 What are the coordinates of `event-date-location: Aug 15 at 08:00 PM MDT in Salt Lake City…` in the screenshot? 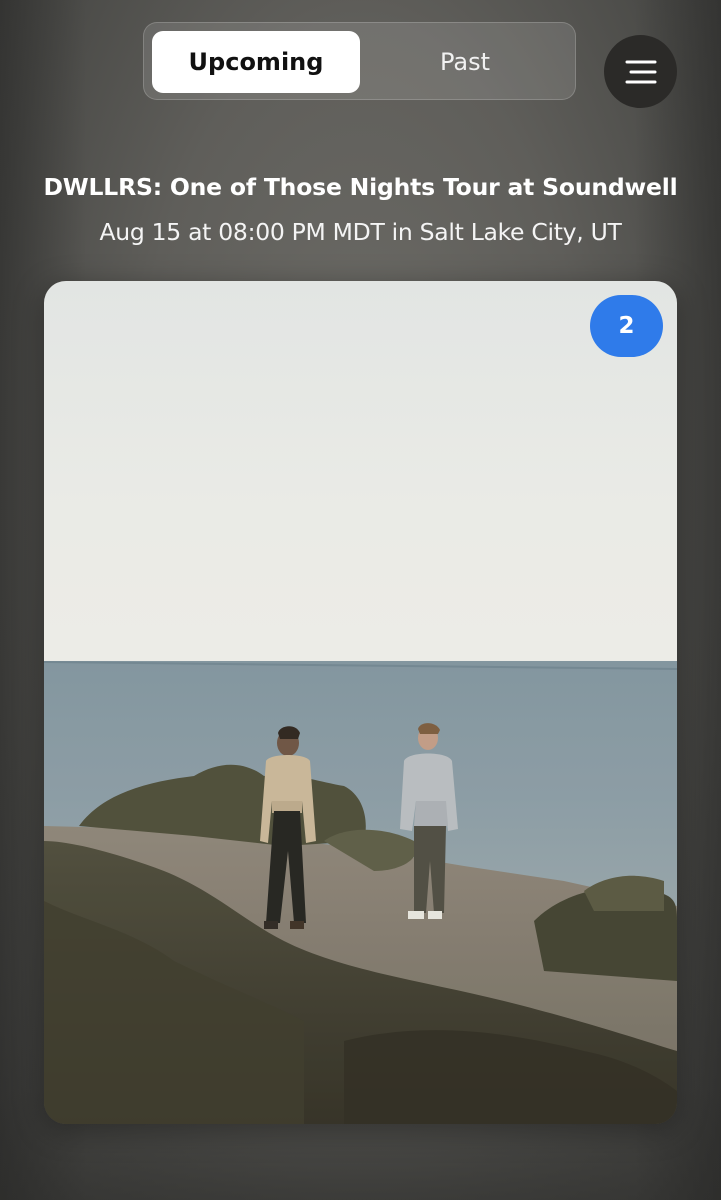 It's located at (360, 232).